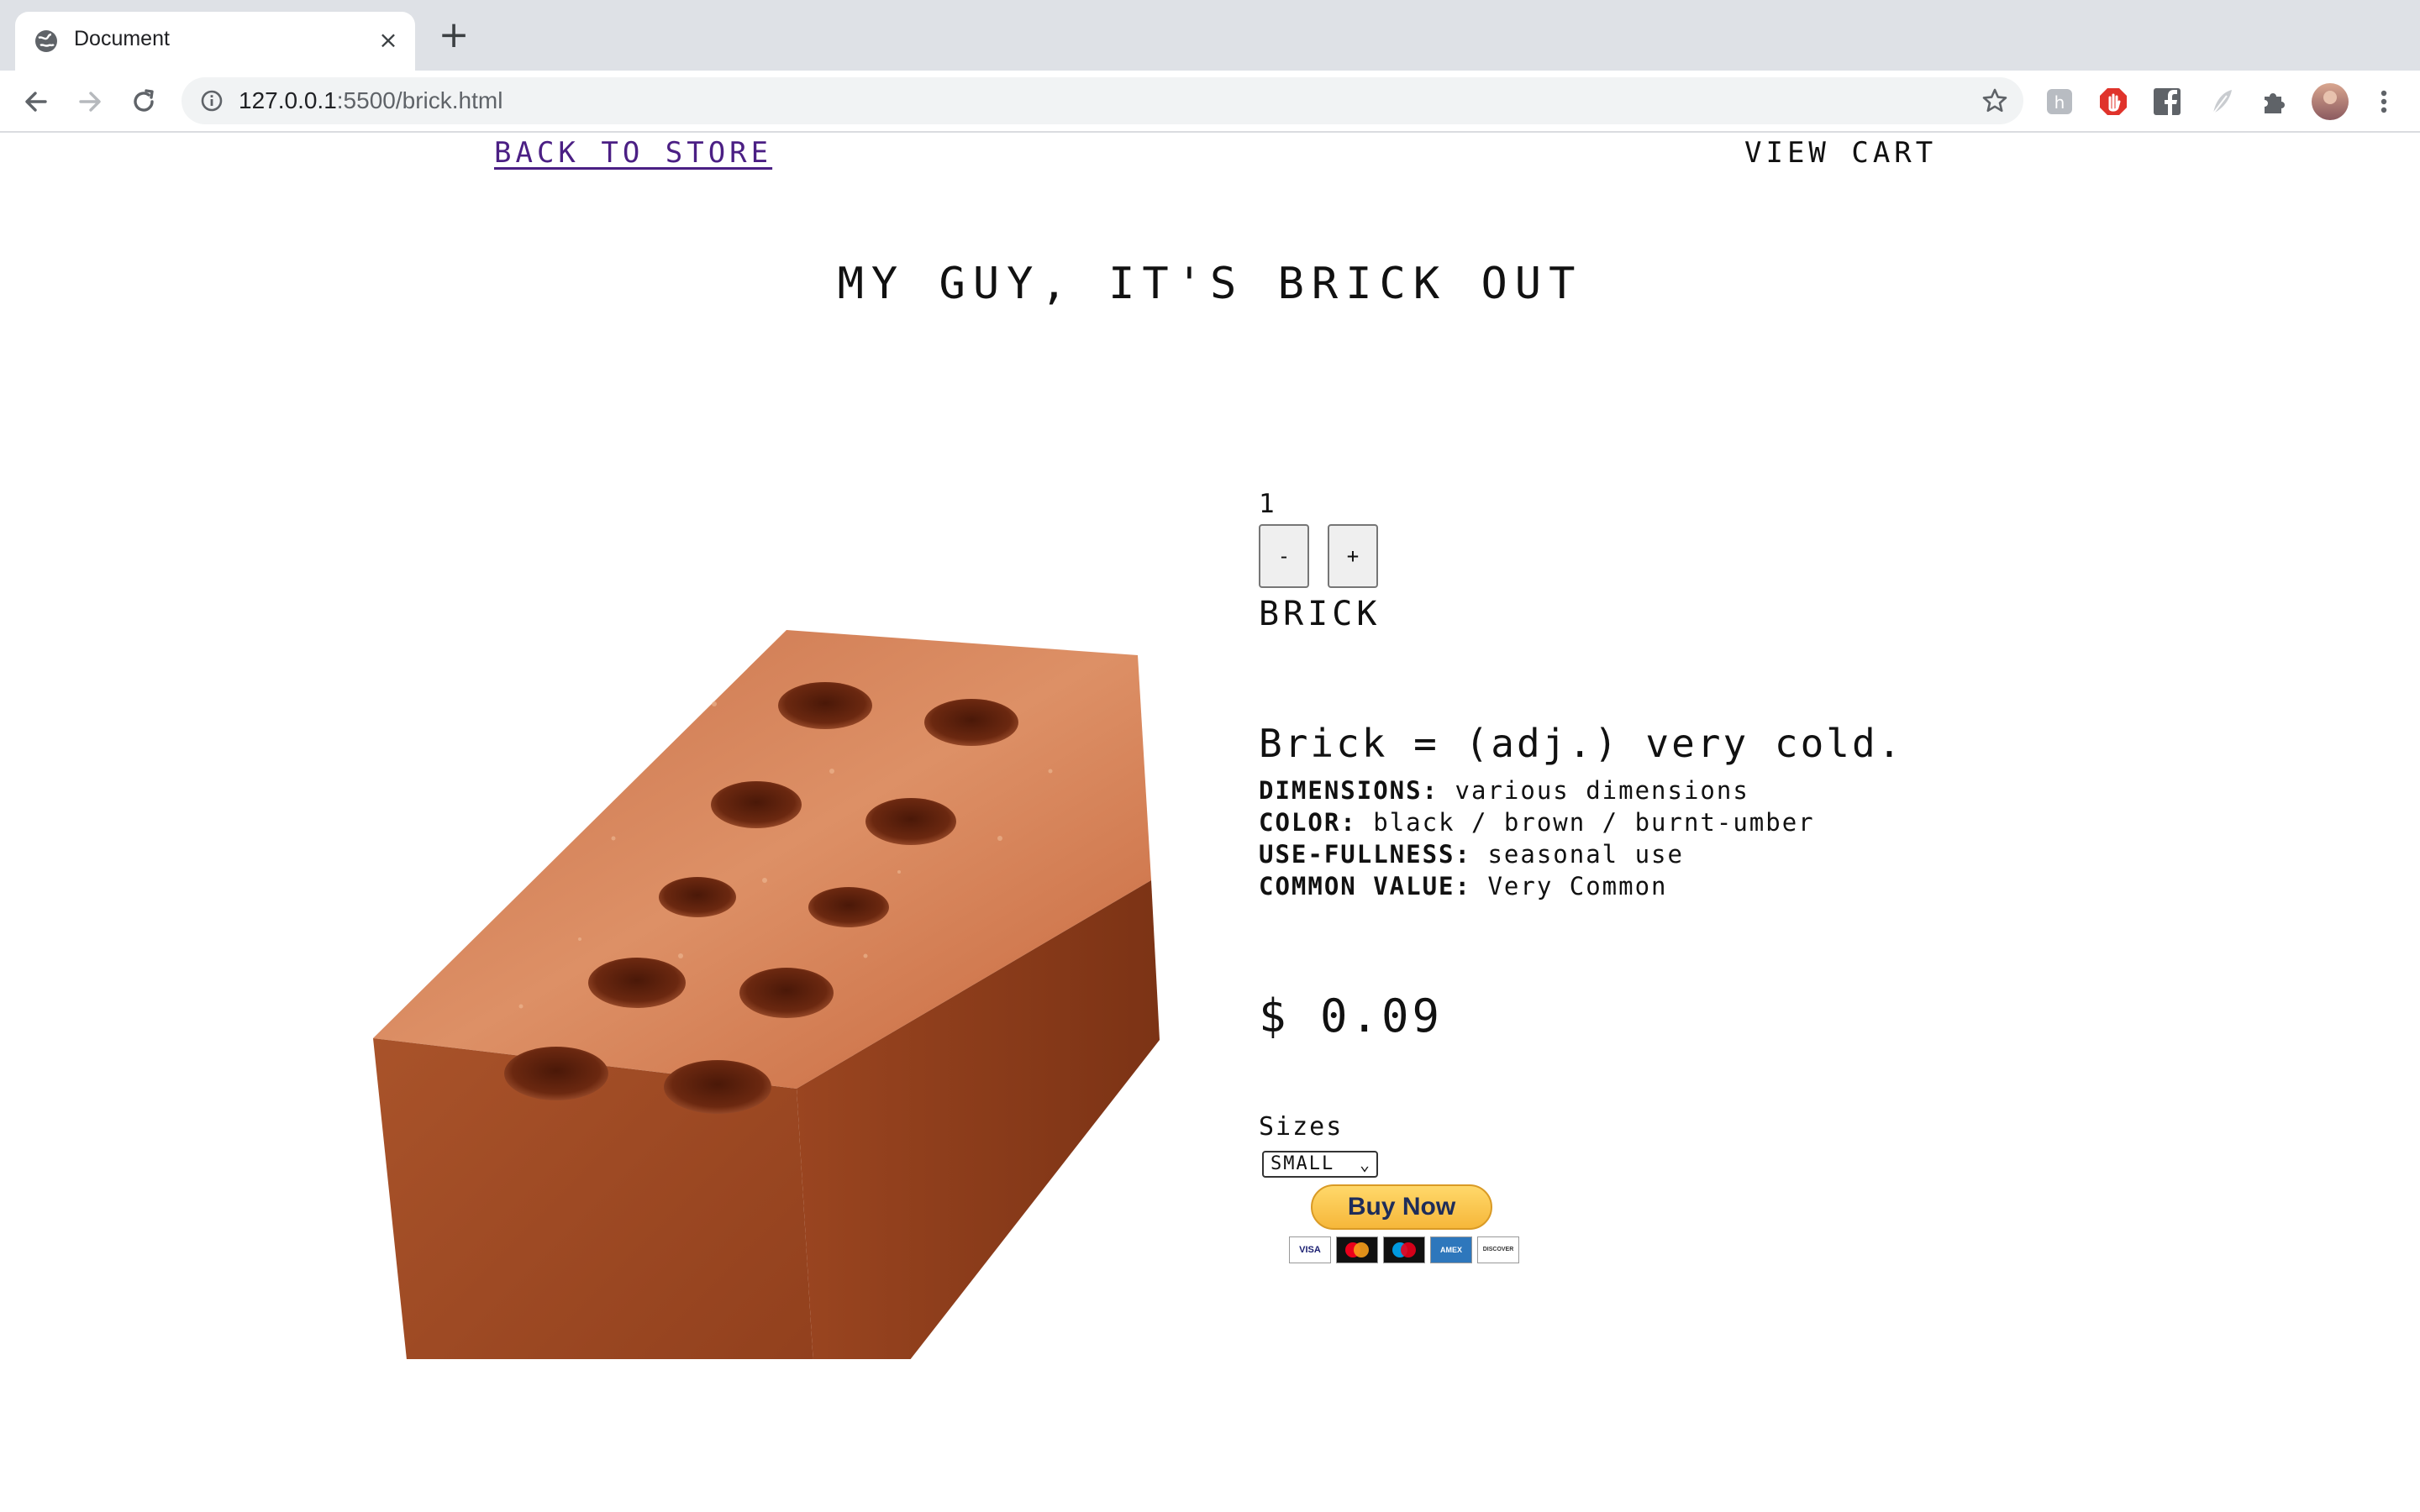 Image resolution: width=2420 pixels, height=1512 pixels. I want to click on feather-icon, so click(2221, 102).